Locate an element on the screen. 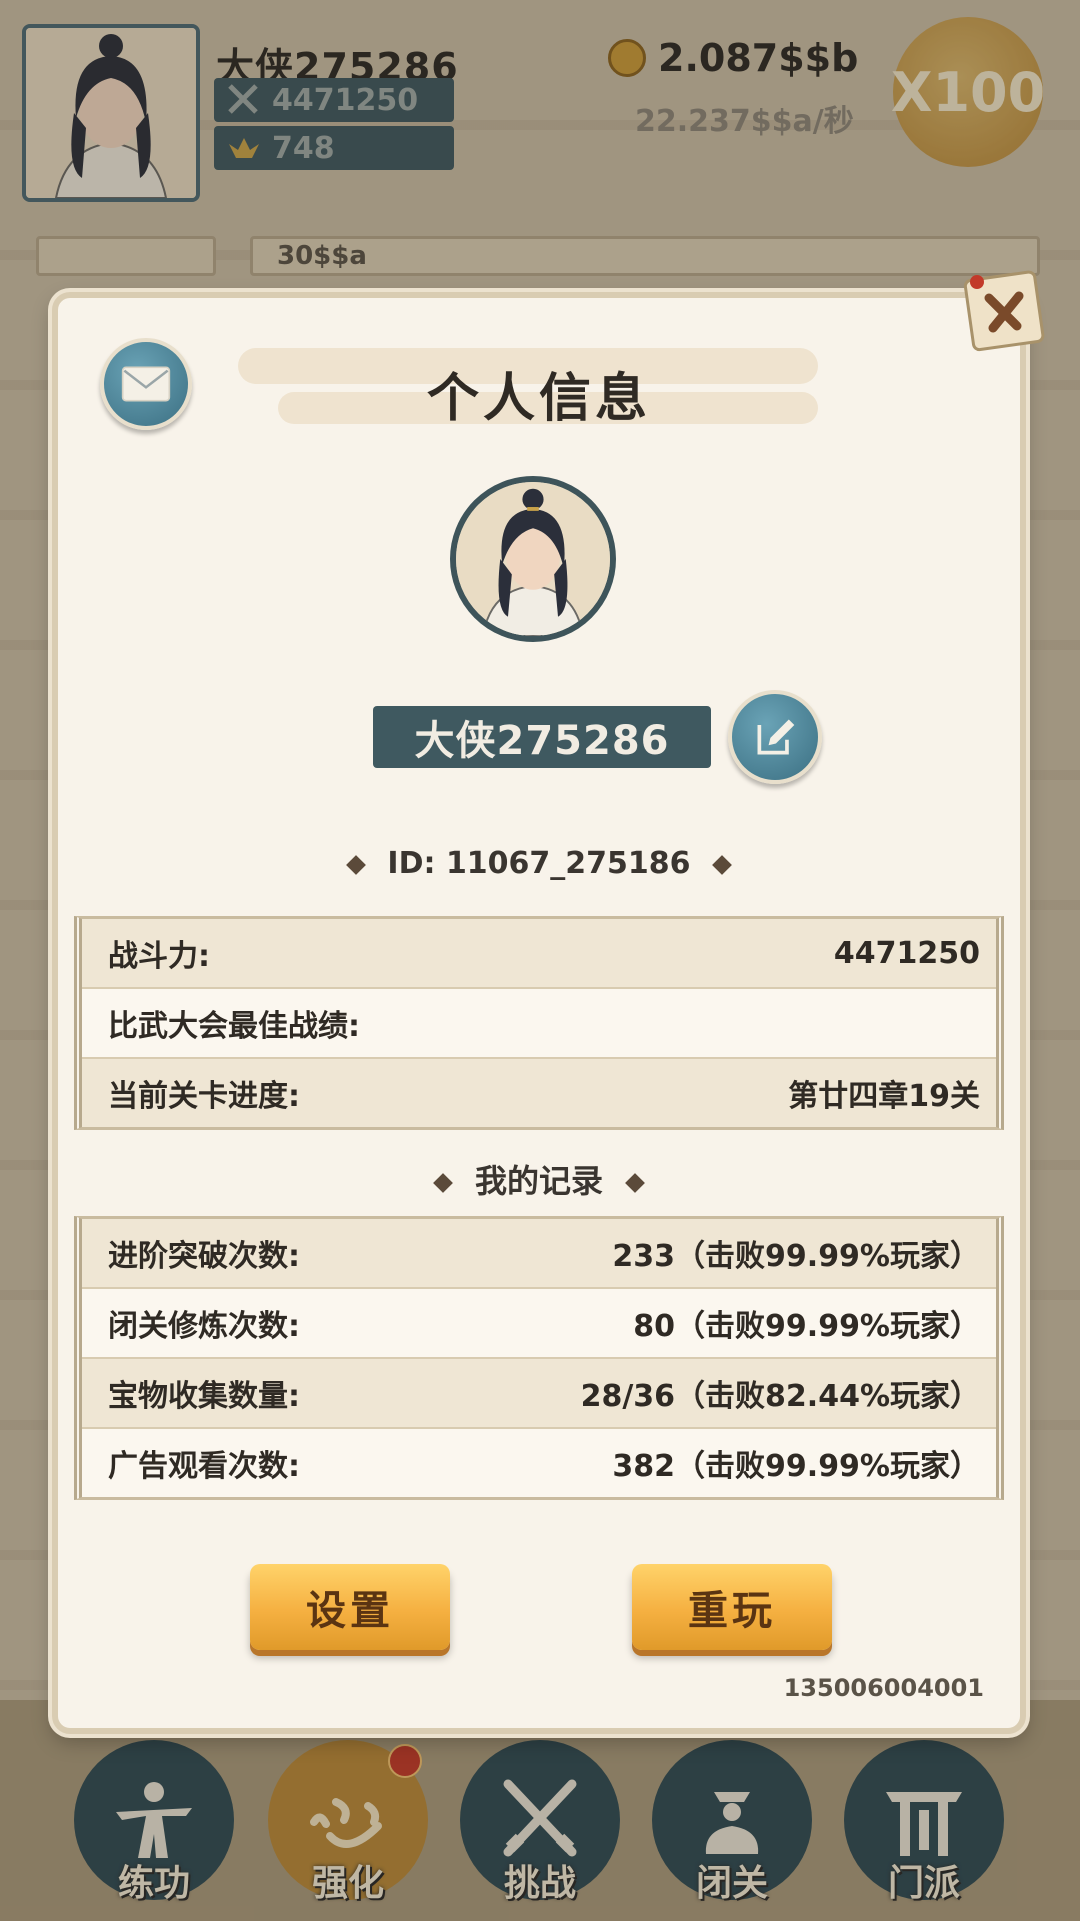  stat-label: 比武大会最佳战绩: is located at coordinates (234, 1026).